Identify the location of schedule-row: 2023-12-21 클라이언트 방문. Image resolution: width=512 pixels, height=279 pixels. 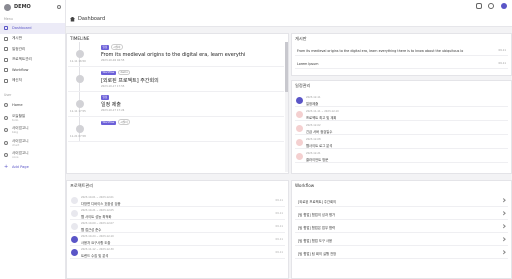
(401, 157).